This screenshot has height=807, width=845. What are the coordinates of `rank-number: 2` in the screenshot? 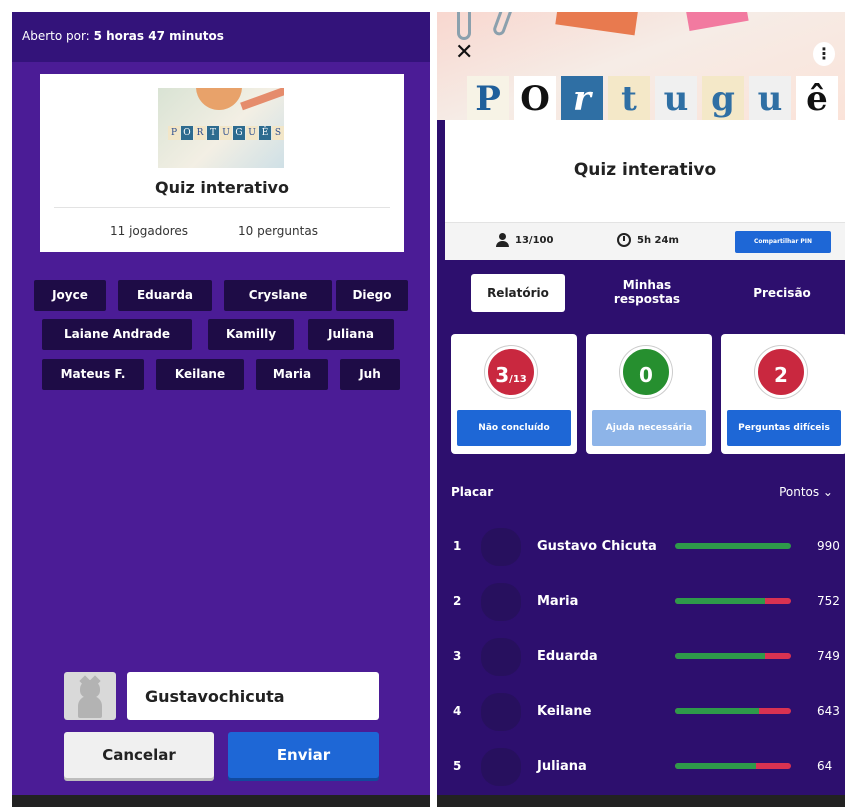 It's located at (457, 601).